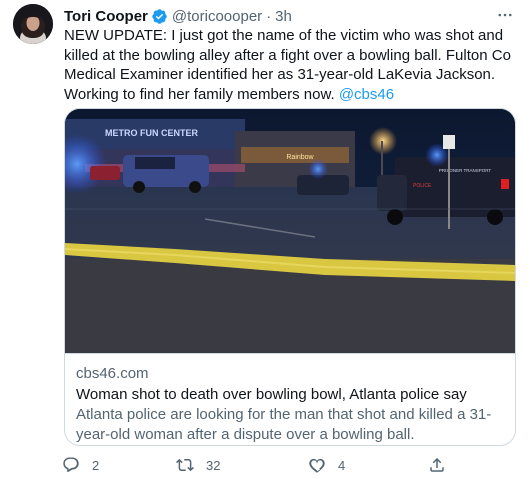 This screenshot has height=479, width=530. What do you see at coordinates (217, 16) in the screenshot?
I see `author-handle: @toricoooper` at bounding box center [217, 16].